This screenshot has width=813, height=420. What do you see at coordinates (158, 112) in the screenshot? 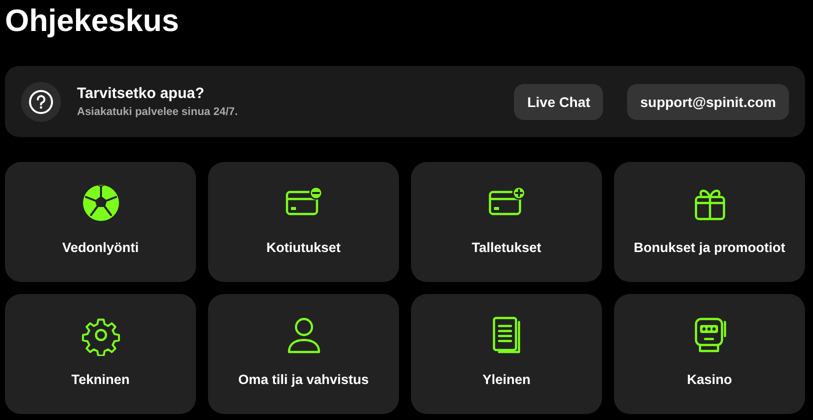
I see `help-subtitle: Asiakatuki palvelee sinua 24/7.` at bounding box center [158, 112].